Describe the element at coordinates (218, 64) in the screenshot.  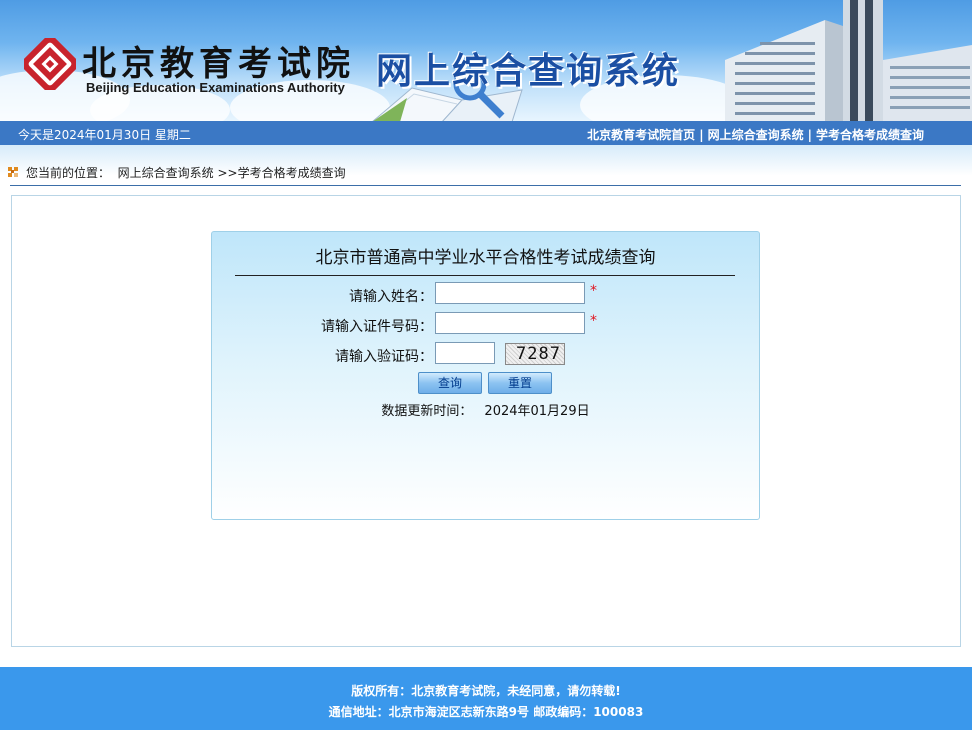
I see `logo-chinese-name: 北京教育考试院` at that location.